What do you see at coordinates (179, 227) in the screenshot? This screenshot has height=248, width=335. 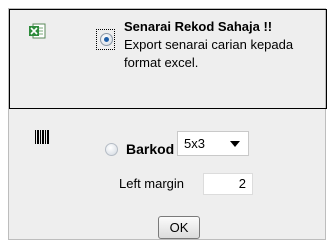 I see `ok-button: OK` at bounding box center [179, 227].